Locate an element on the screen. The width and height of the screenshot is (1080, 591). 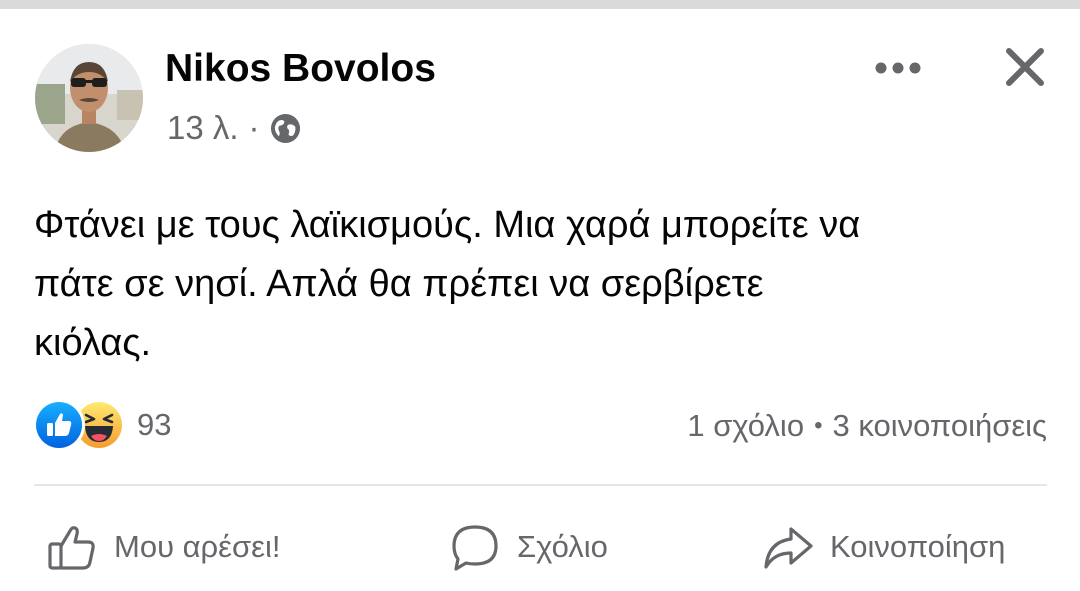
comment-count-link: 1 σχόλιο is located at coordinates (745, 426).